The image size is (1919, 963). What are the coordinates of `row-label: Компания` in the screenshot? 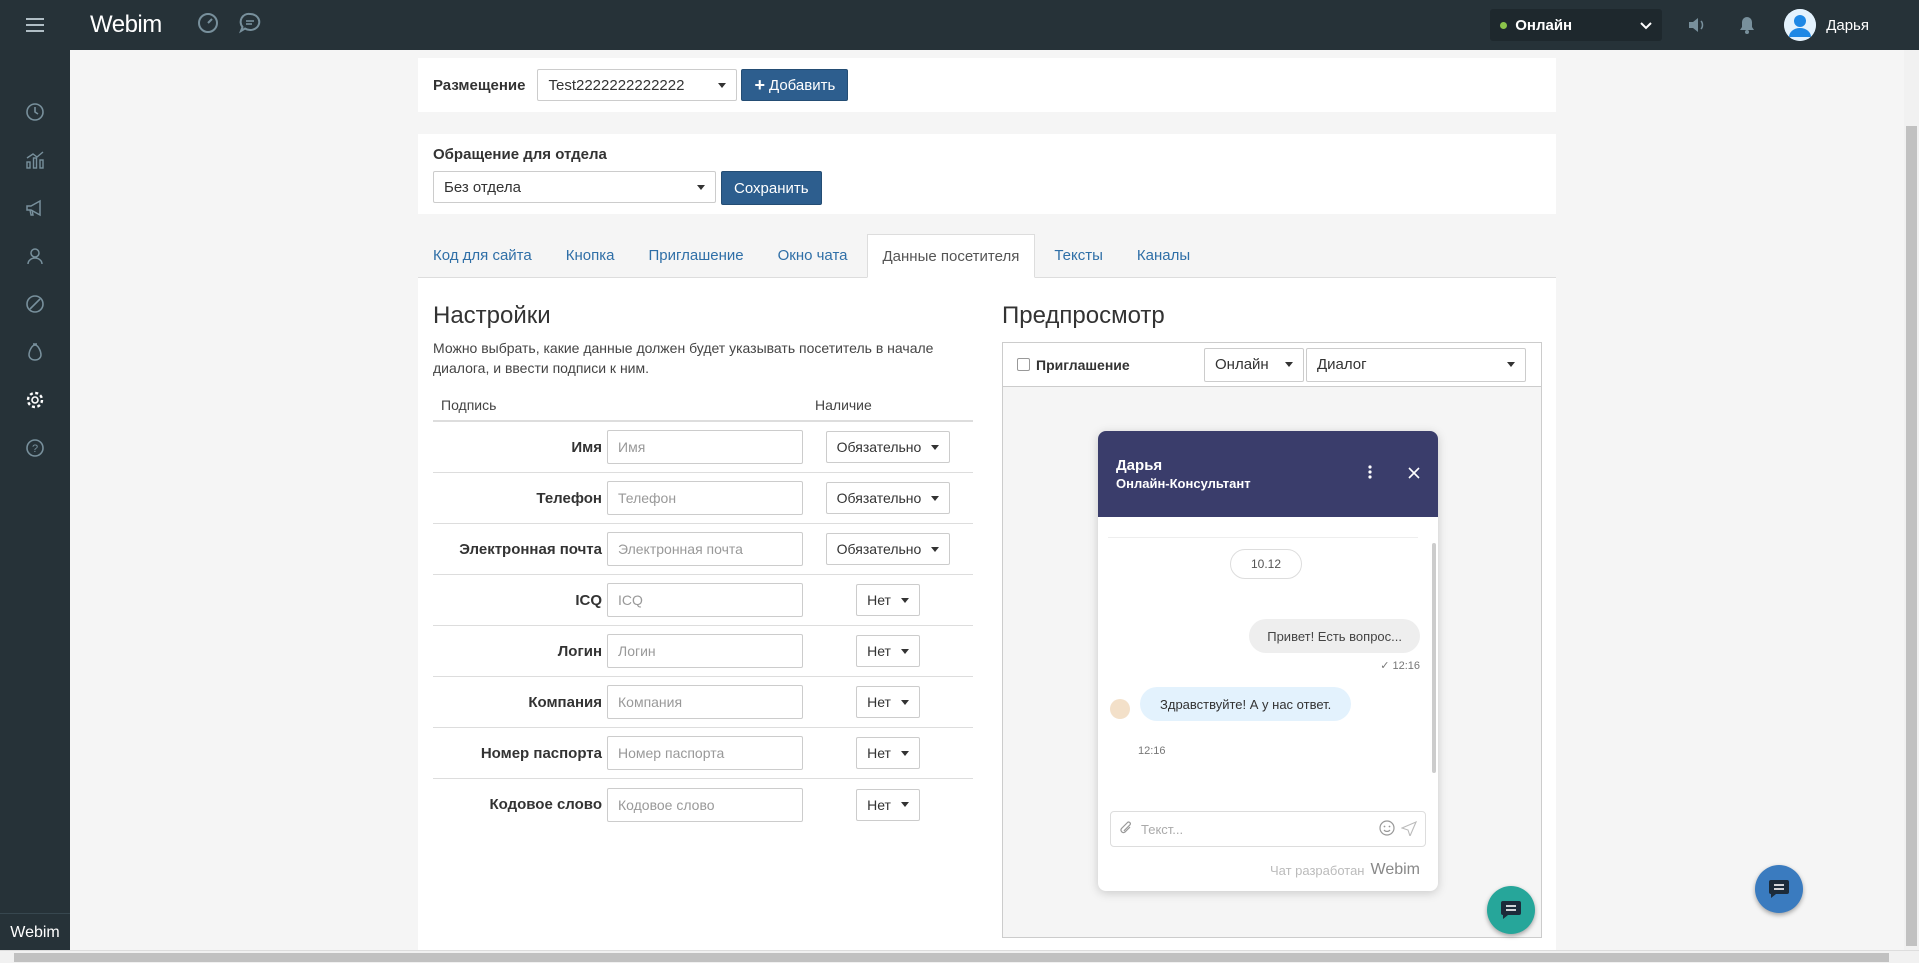 It's located at (565, 702).